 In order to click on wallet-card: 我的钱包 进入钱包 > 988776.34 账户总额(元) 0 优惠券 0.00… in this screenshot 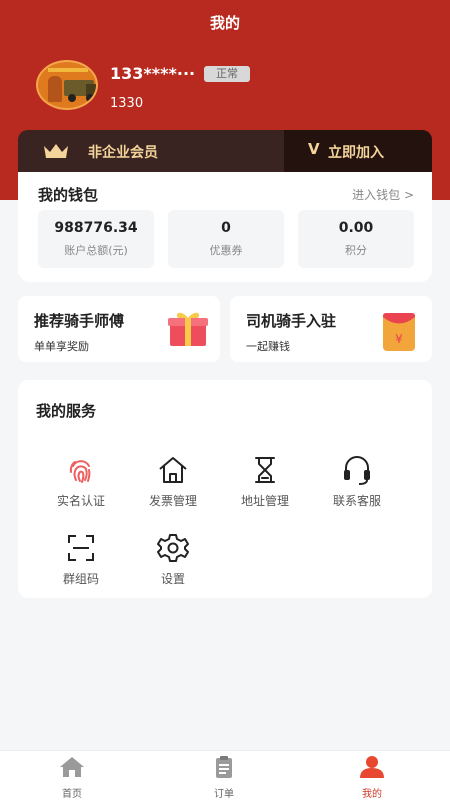, I will do `click(225, 227)`.